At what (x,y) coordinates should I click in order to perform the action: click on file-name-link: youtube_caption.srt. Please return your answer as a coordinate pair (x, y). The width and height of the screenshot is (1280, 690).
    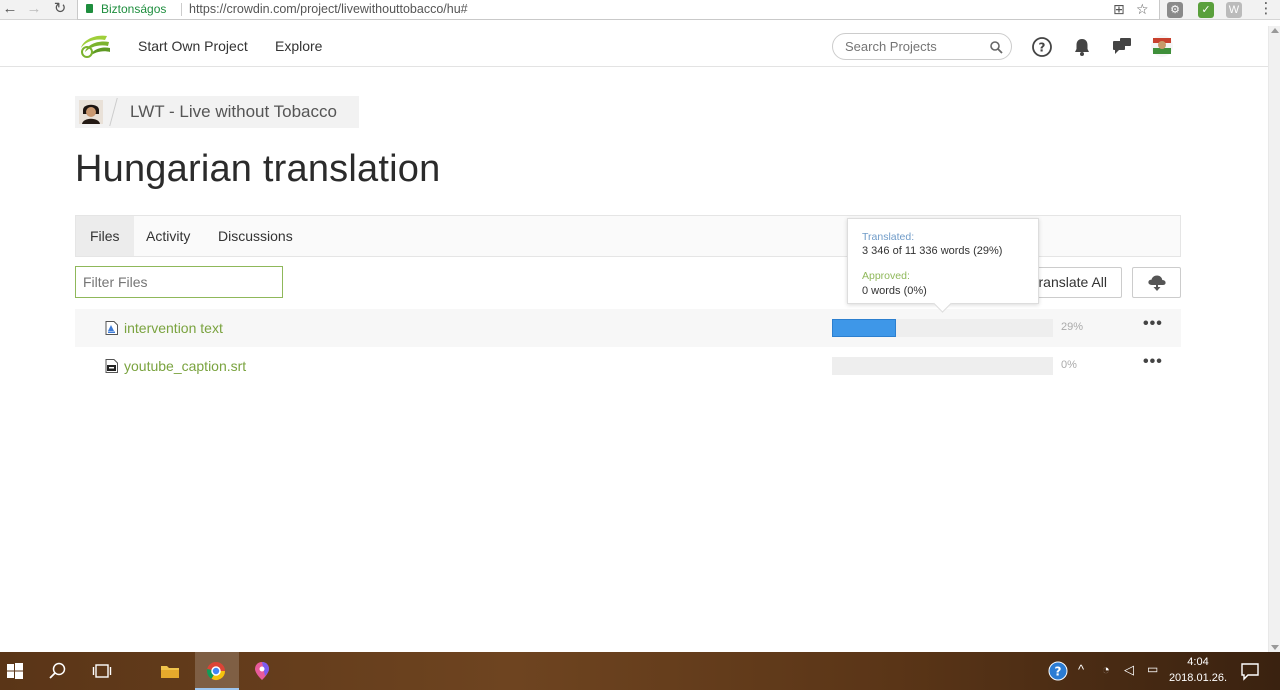
    Looking at the image, I should click on (185, 366).